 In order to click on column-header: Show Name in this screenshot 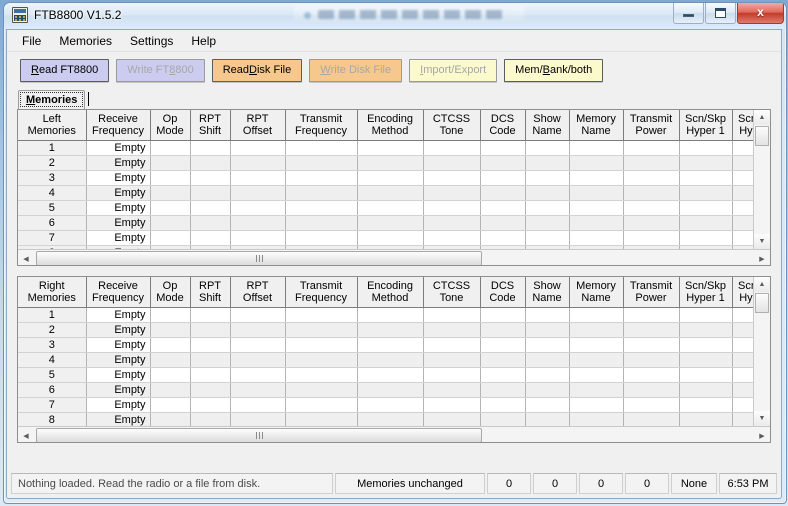, I will do `click(547, 125)`.